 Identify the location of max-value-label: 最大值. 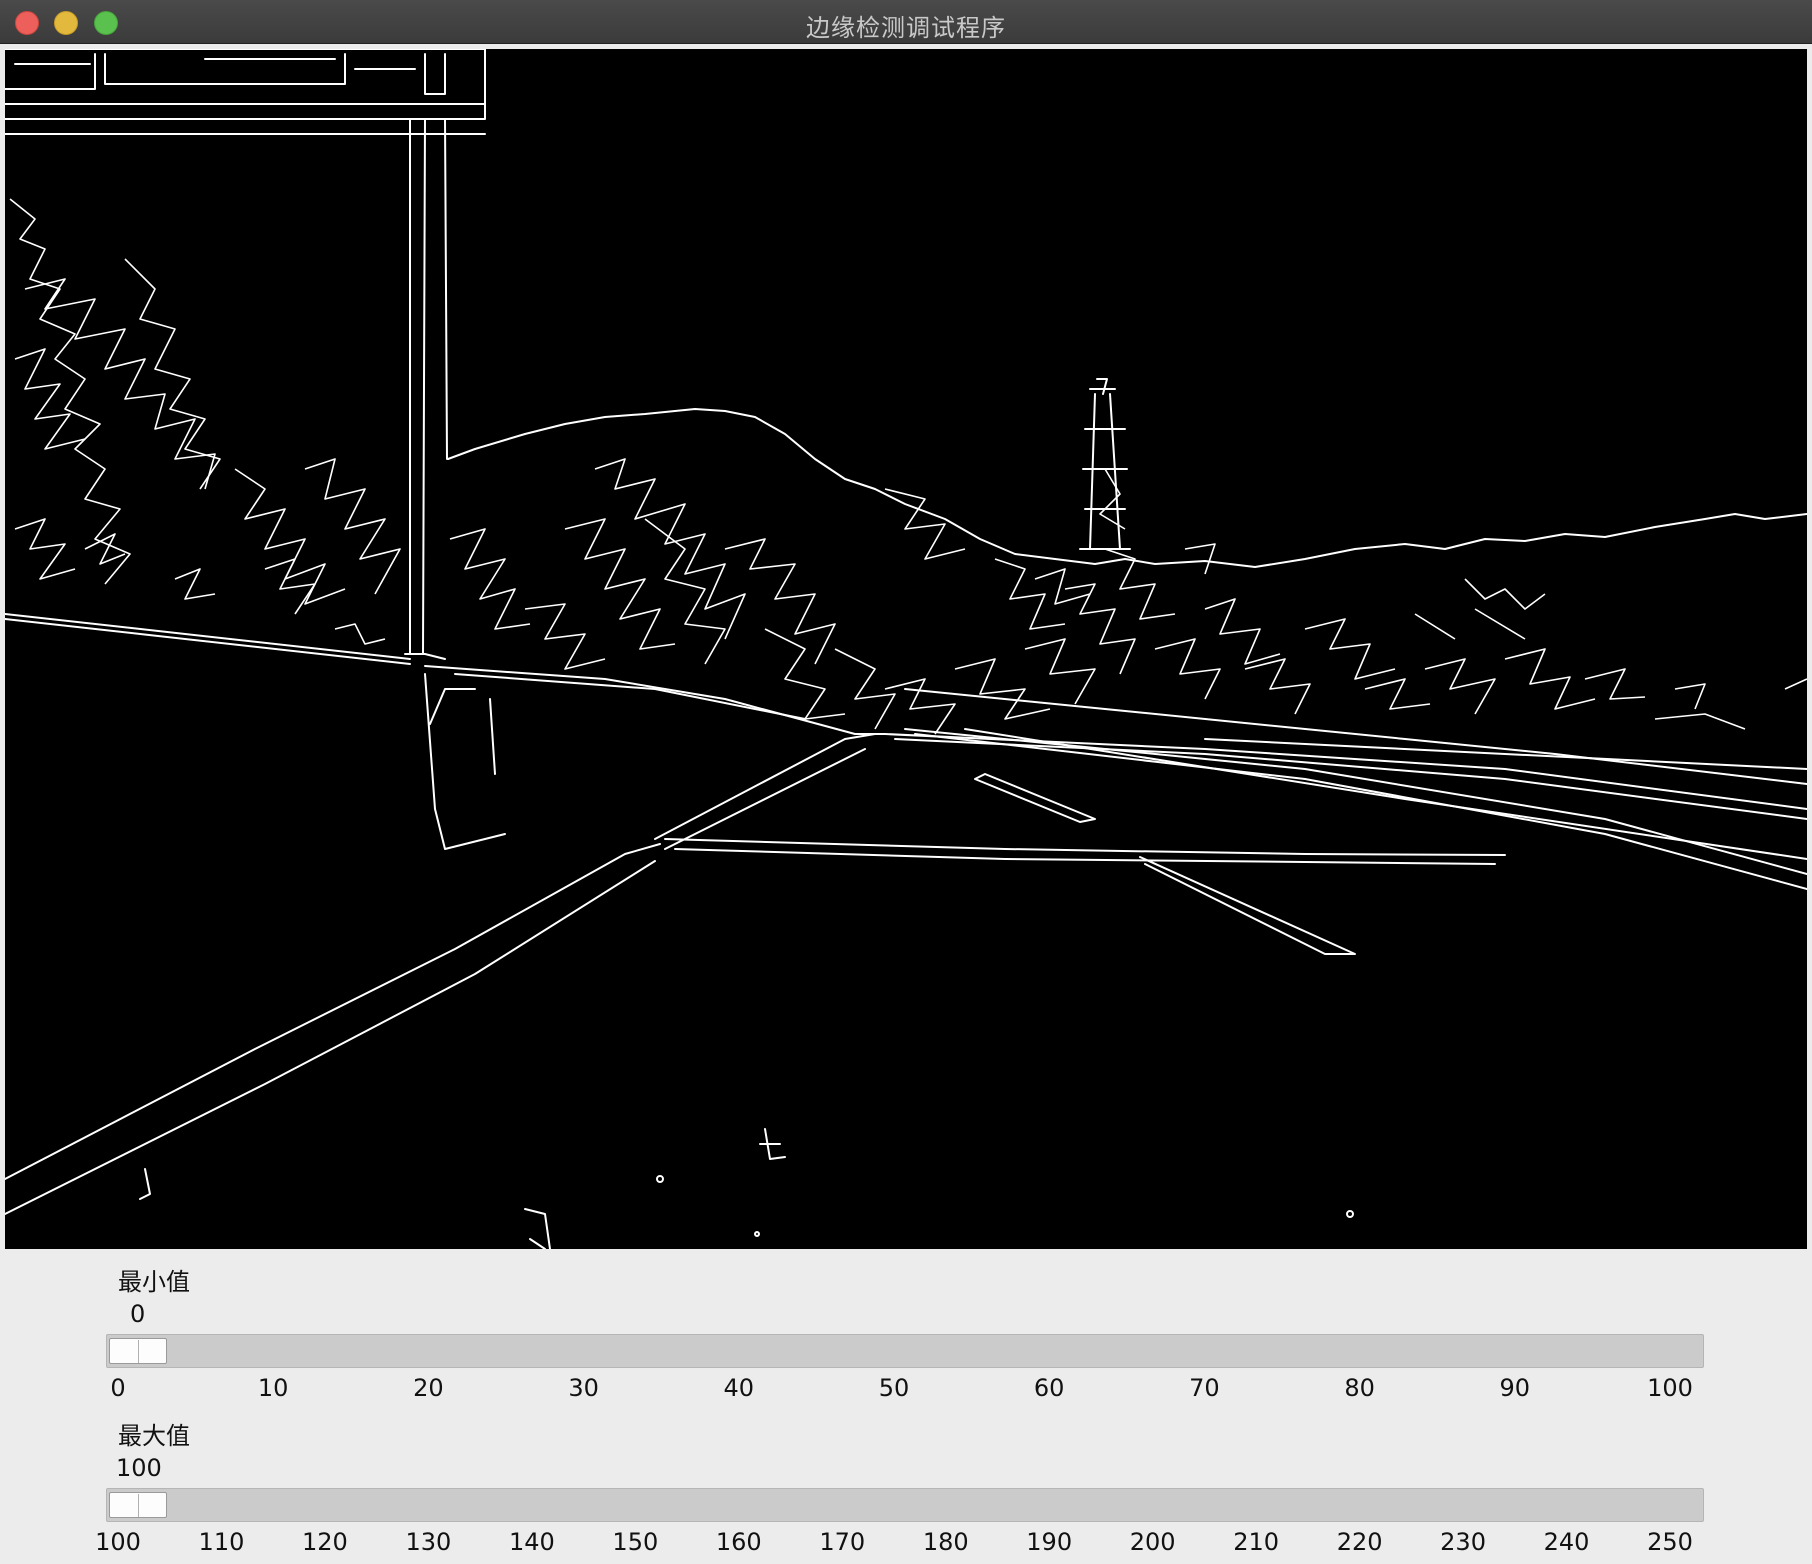
(154, 1436).